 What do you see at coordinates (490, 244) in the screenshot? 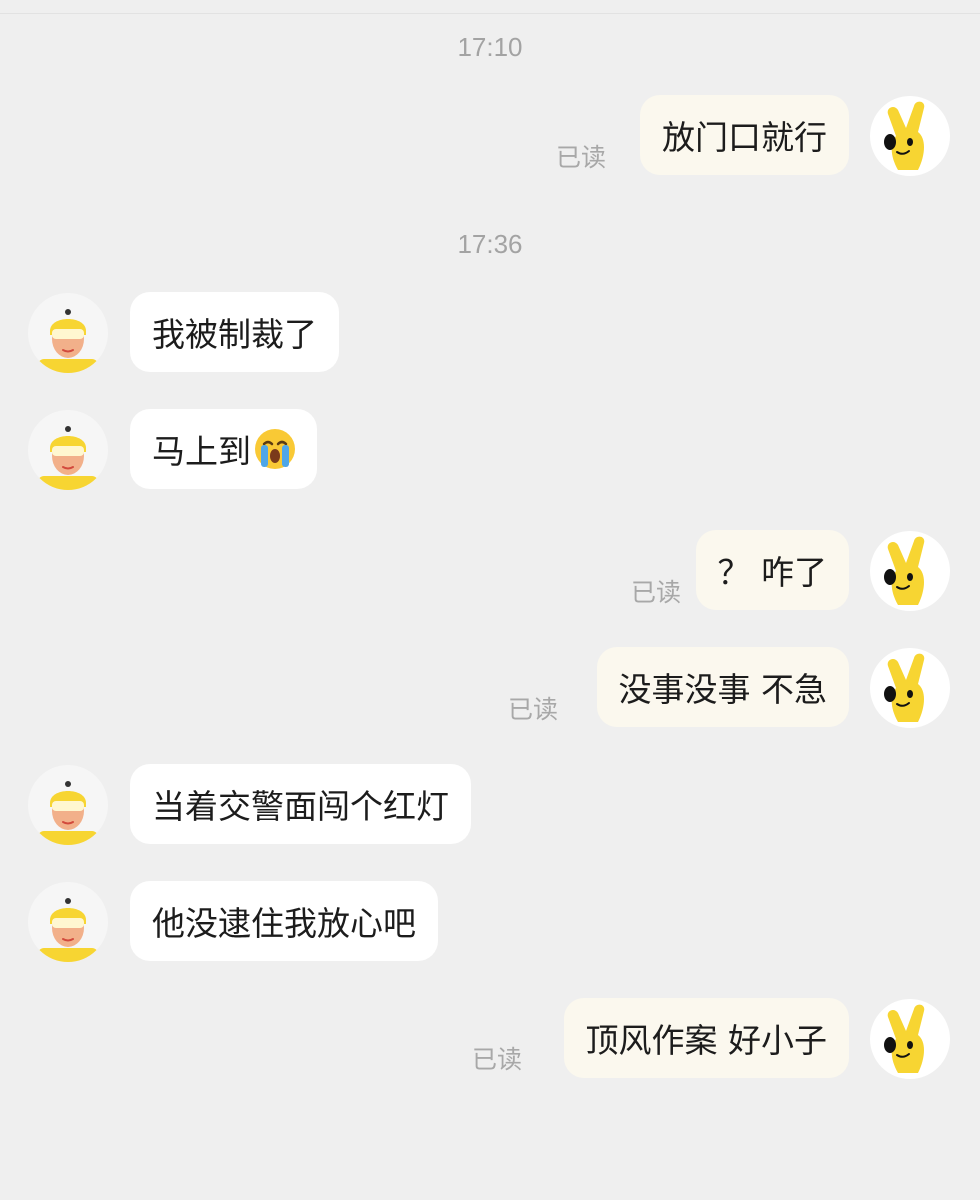
I see `timestamp: 17:36` at bounding box center [490, 244].